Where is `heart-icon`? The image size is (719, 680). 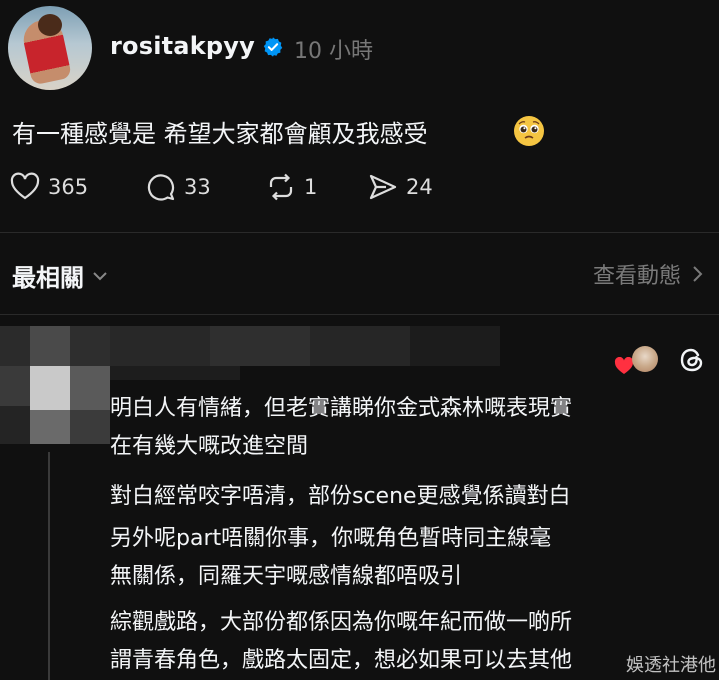 heart-icon is located at coordinates (25, 186).